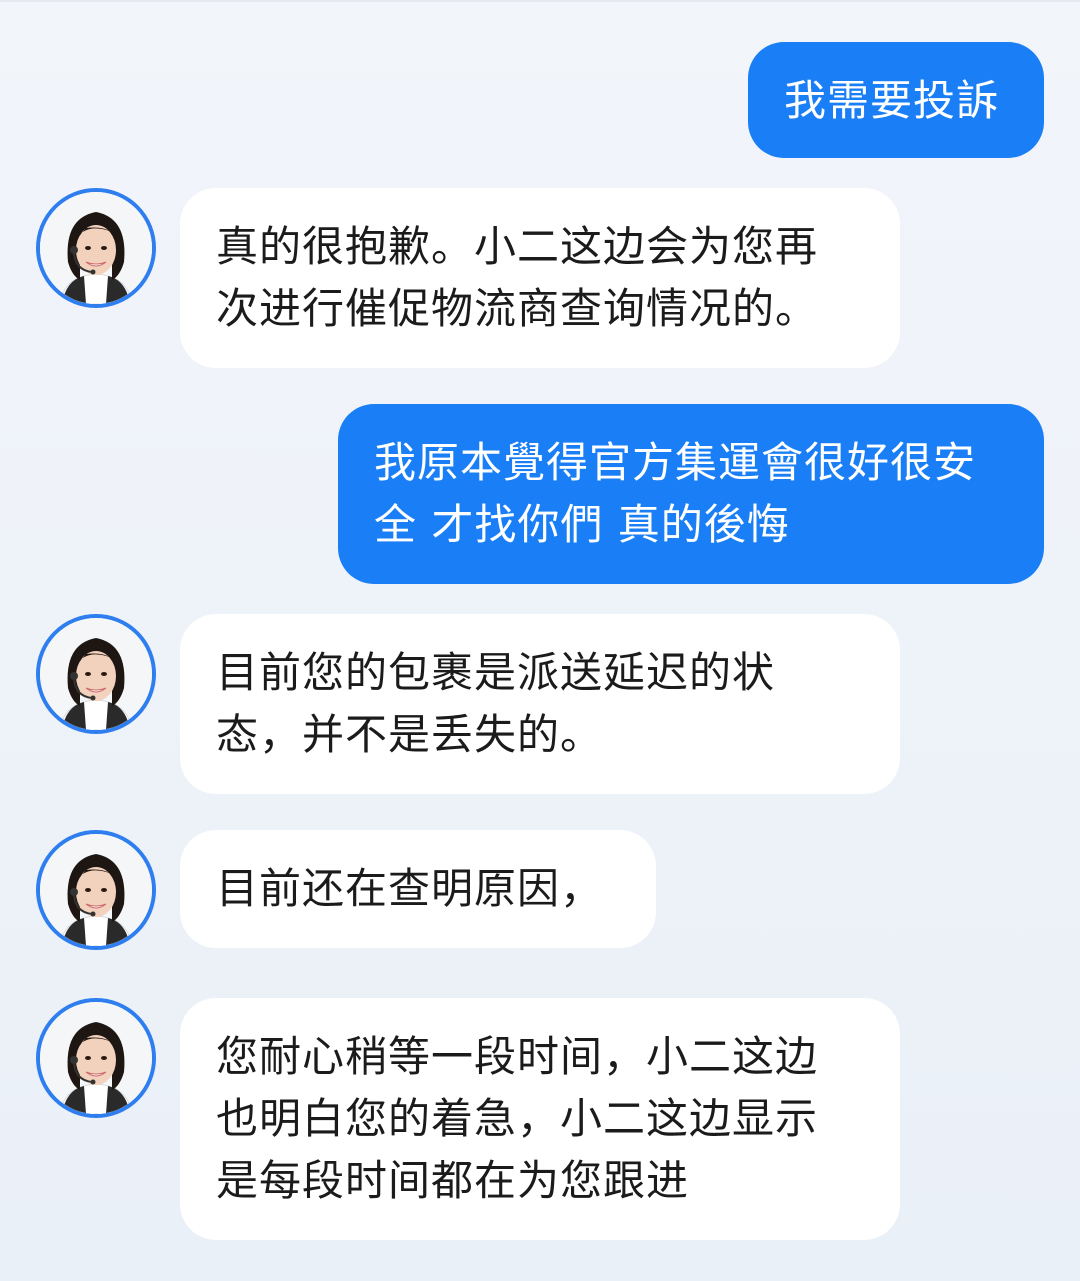 Image resolution: width=1080 pixels, height=1281 pixels. Describe the element at coordinates (418, 889) in the screenshot. I see `agent-message-bubble: 目前还在查明原因，` at that location.